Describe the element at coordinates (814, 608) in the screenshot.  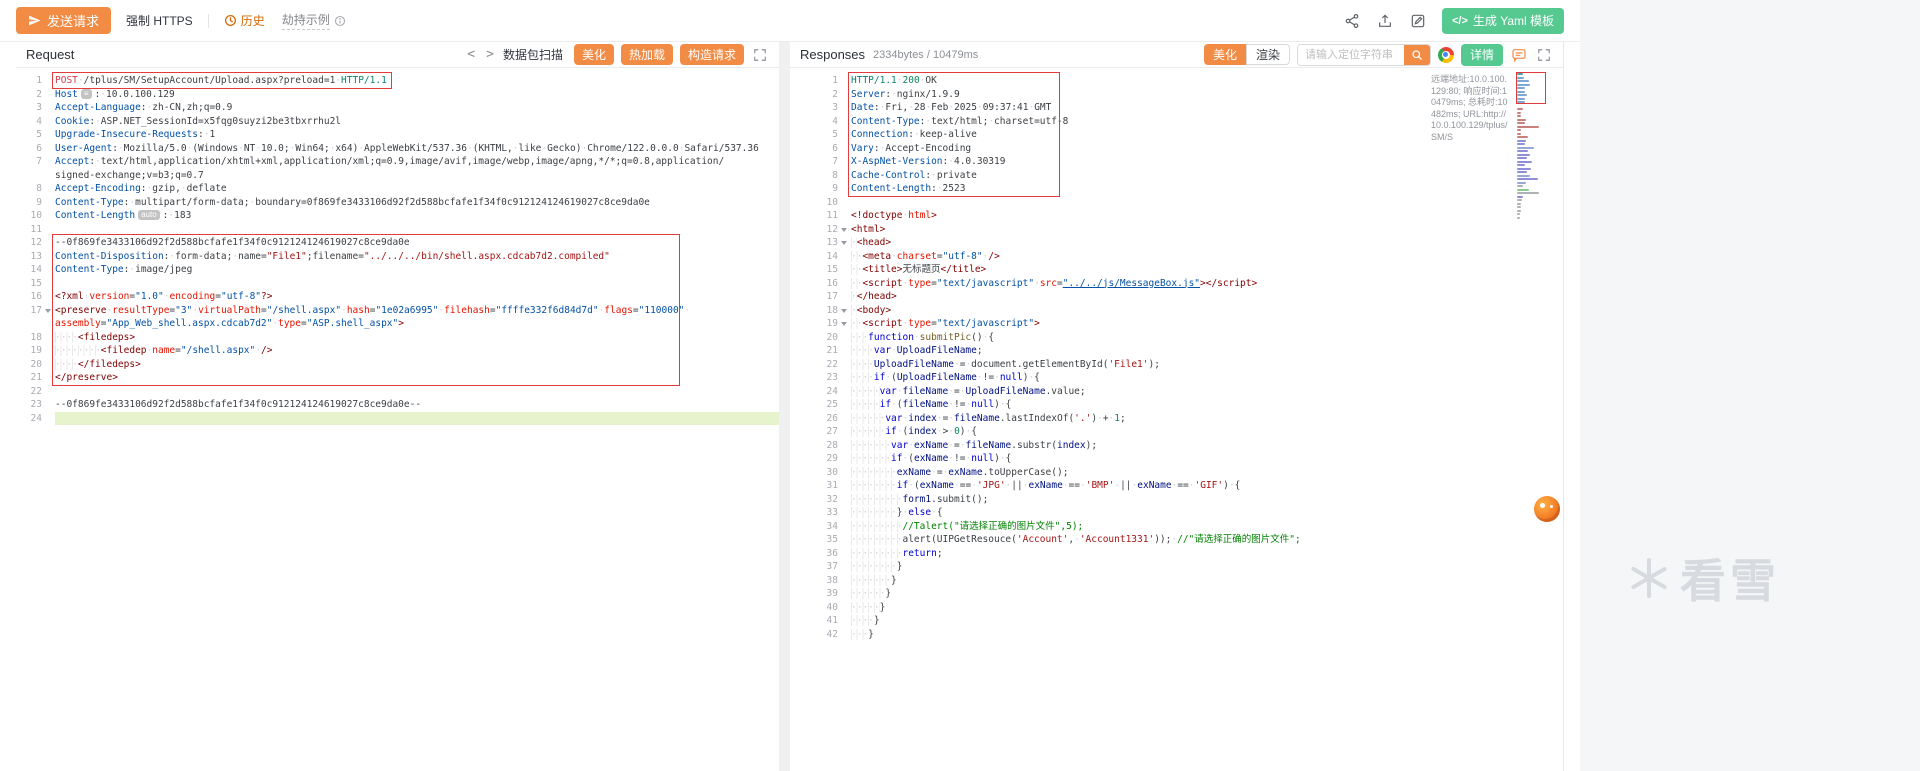
I see `line-number: 40` at that location.